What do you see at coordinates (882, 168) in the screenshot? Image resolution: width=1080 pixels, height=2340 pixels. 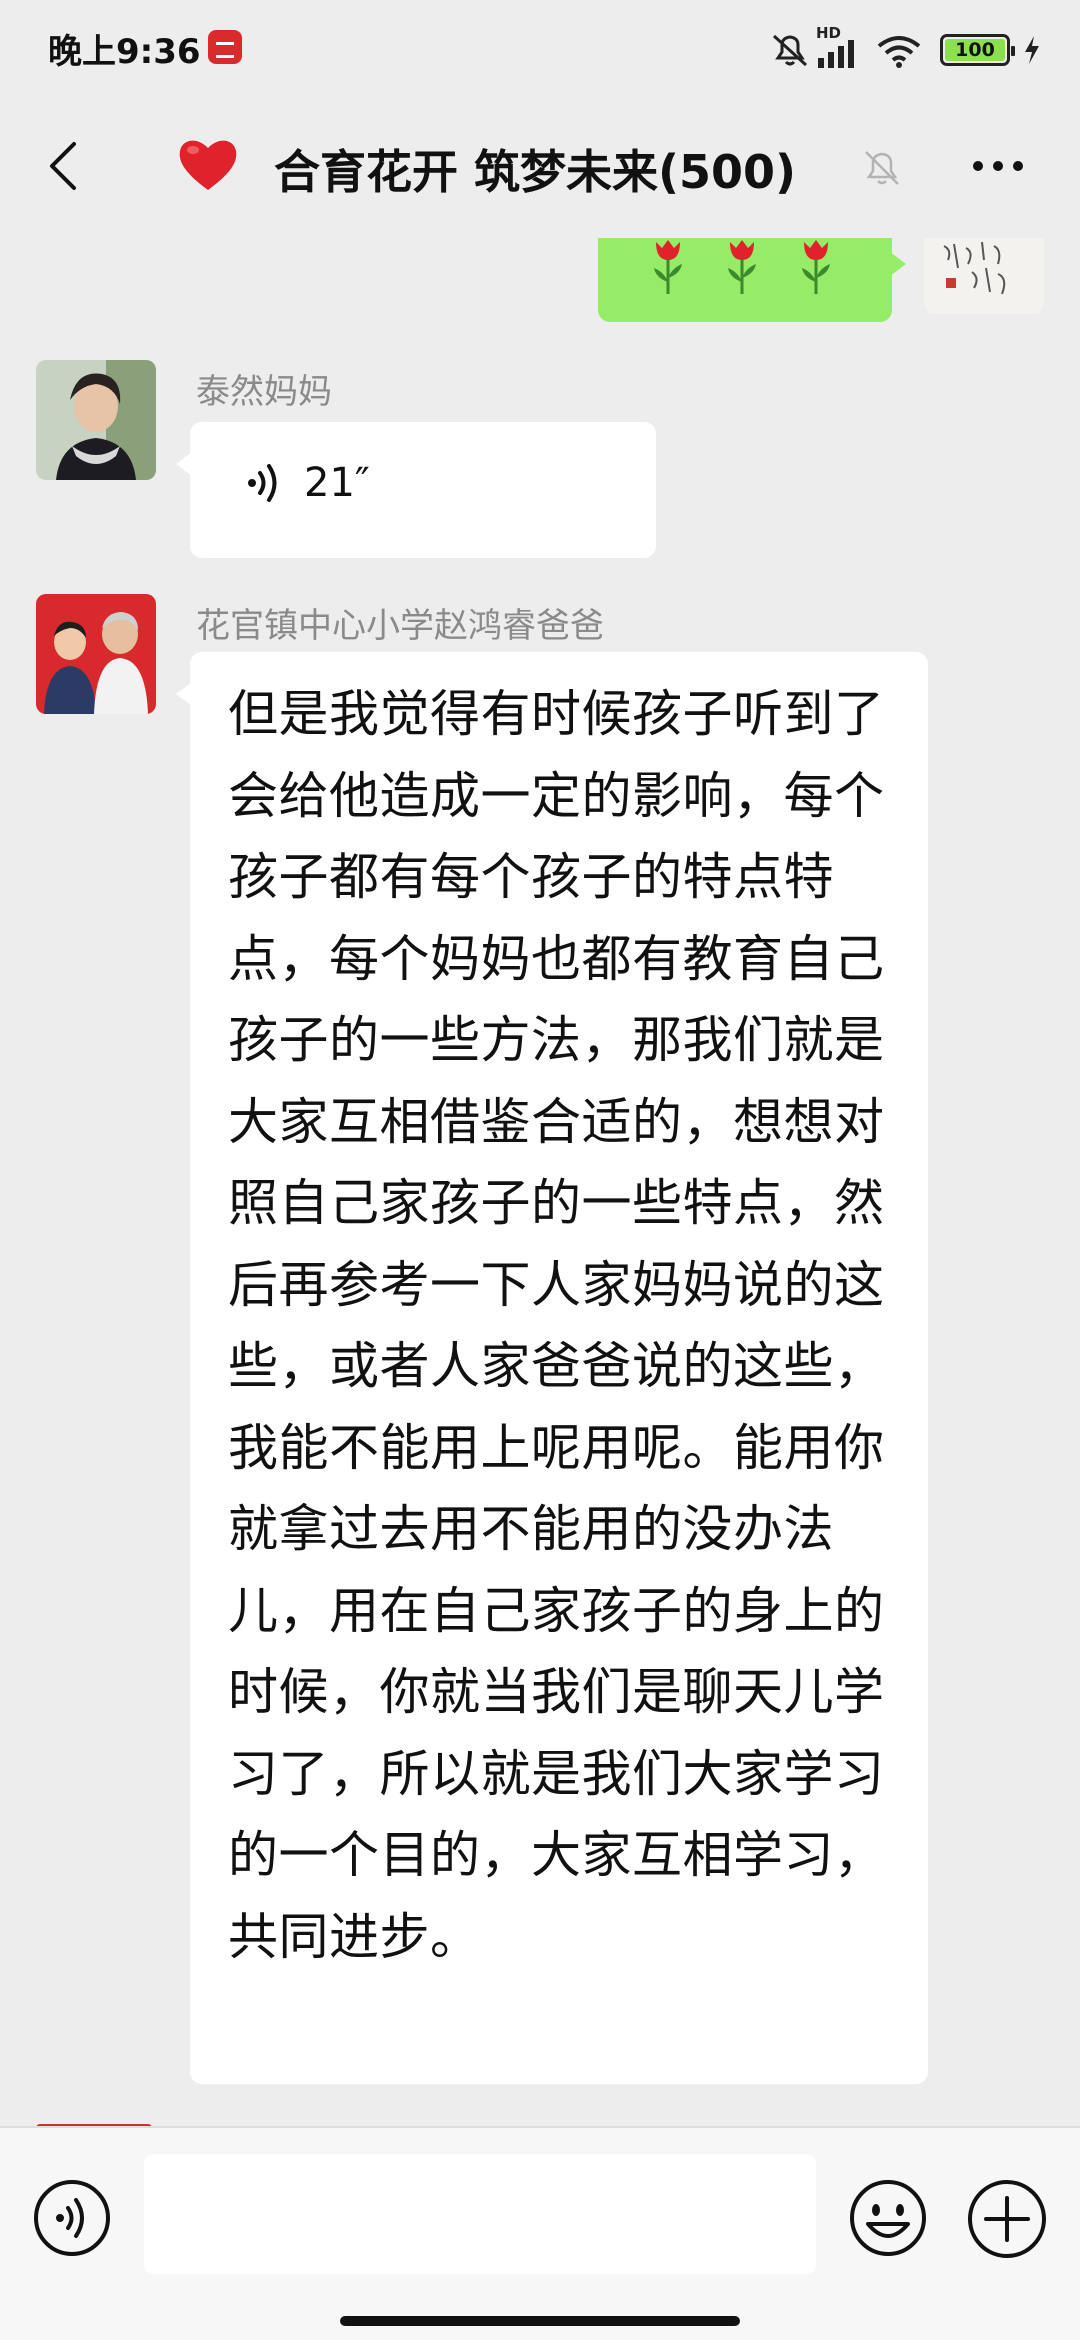 I see `muted-bell-icon` at bounding box center [882, 168].